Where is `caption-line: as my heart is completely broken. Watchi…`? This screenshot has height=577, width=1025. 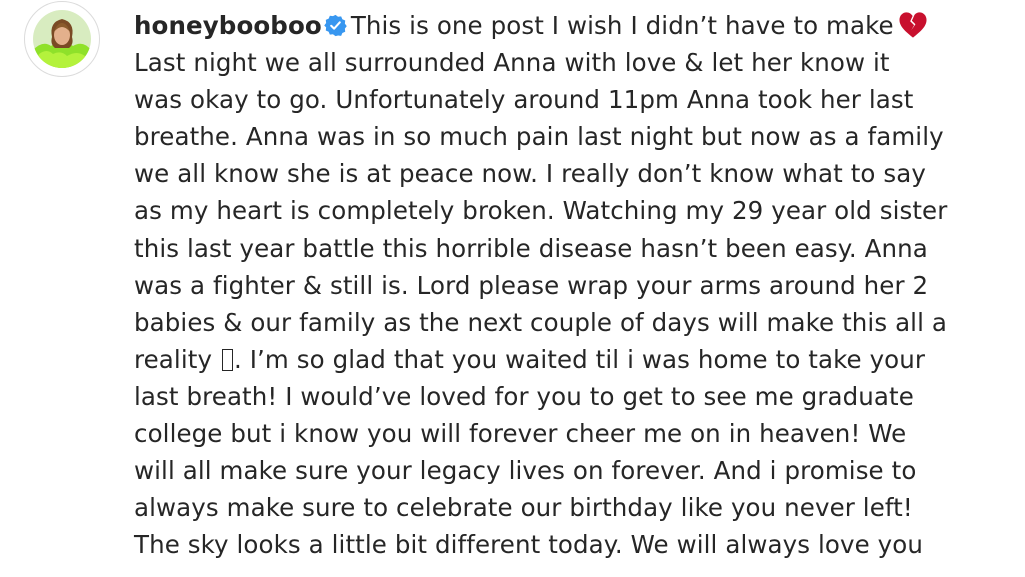
caption-line: as my heart is completely broken. Watchi… is located at coordinates (541, 211).